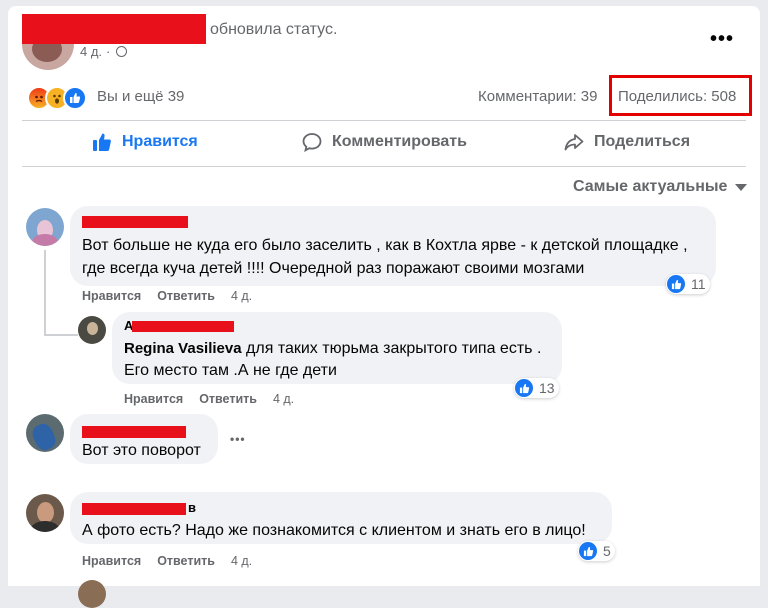 This screenshot has height=608, width=768. What do you see at coordinates (607, 551) in the screenshot?
I see `likes-count: 5` at bounding box center [607, 551].